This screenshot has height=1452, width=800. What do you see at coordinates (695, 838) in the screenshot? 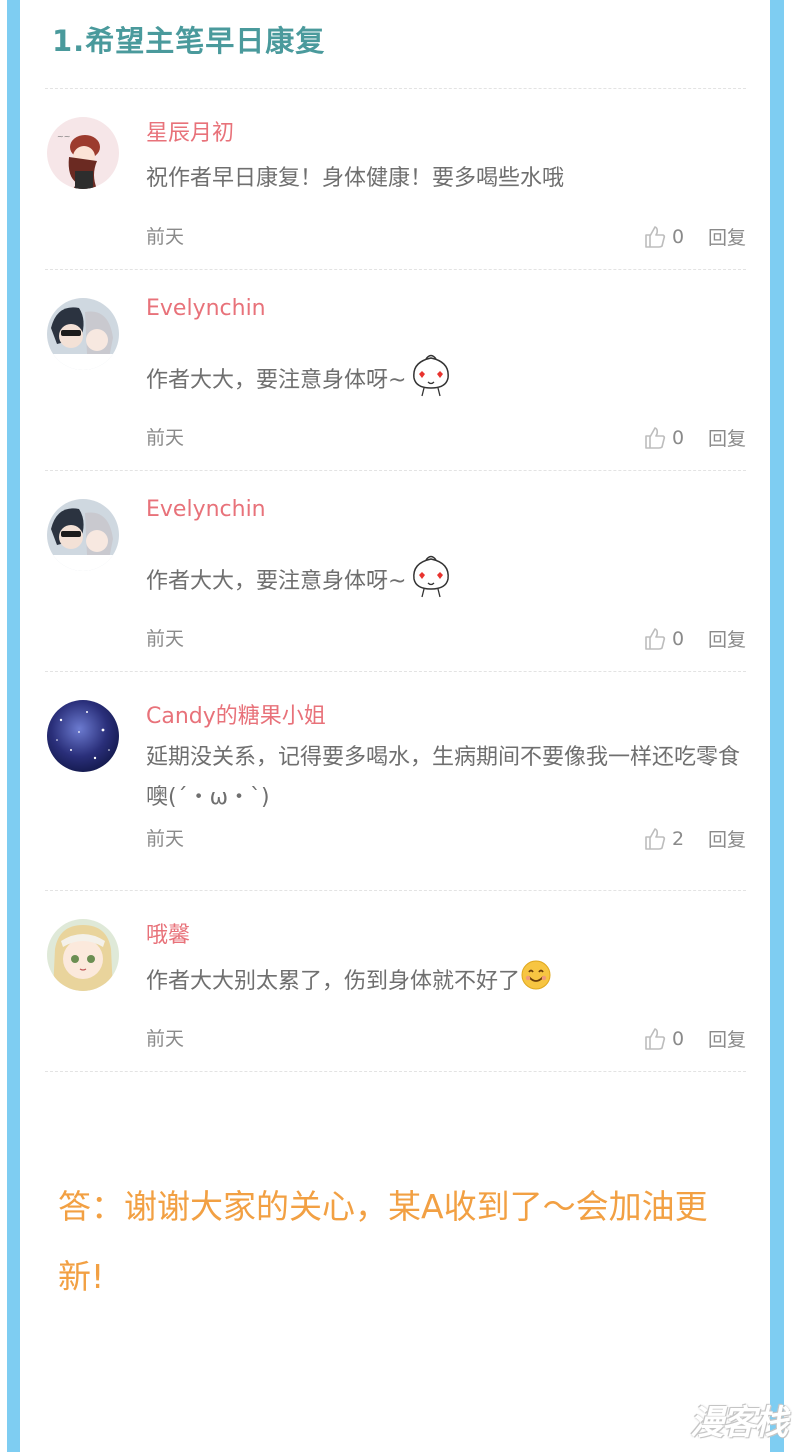
I see `comment-actions: 2 回复` at bounding box center [695, 838].